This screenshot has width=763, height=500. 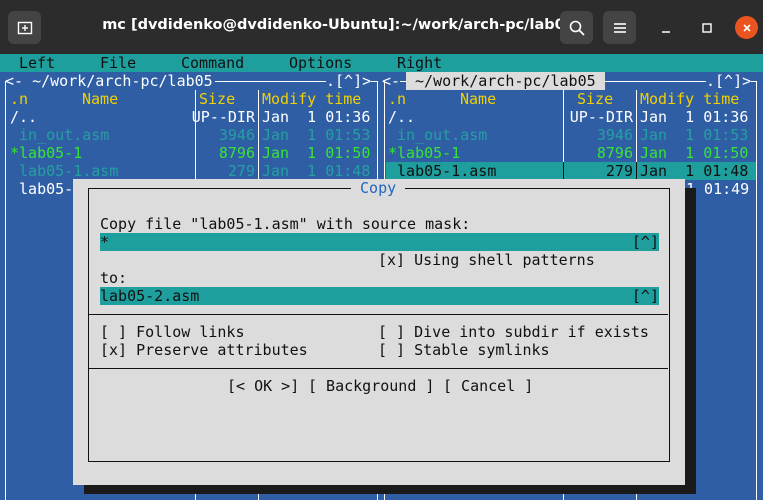 What do you see at coordinates (5, 290) in the screenshot?
I see `left-panel-left-border` at bounding box center [5, 290].